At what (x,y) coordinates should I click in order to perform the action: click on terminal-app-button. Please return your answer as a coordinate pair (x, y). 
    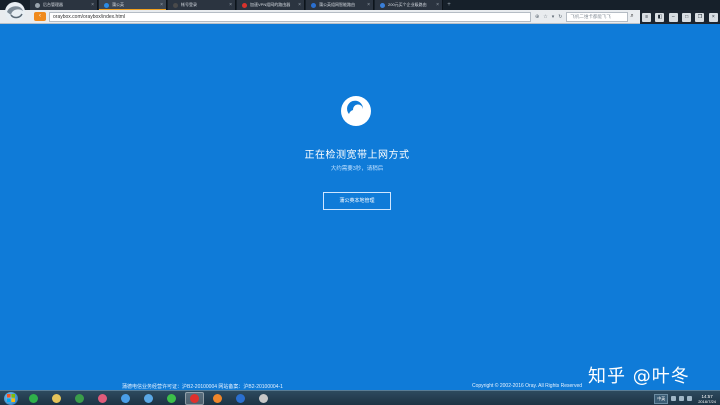
    Looking at the image, I should click on (33, 398).